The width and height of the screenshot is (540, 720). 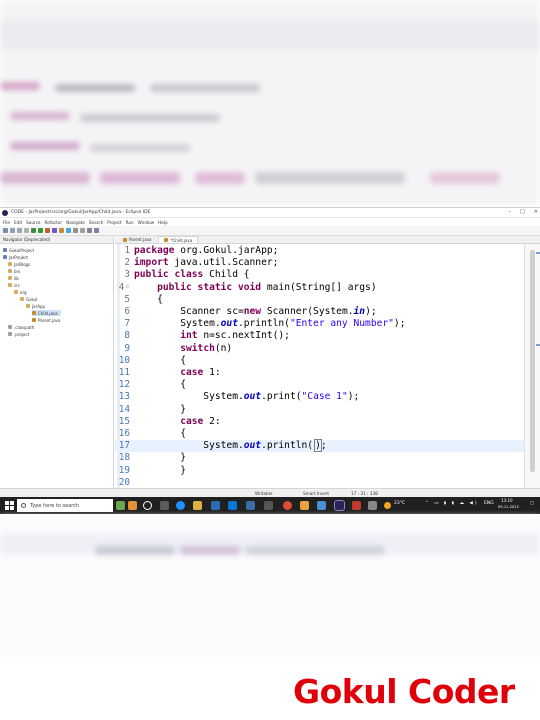 I want to click on menu-edit: Edit, so click(x=18, y=222).